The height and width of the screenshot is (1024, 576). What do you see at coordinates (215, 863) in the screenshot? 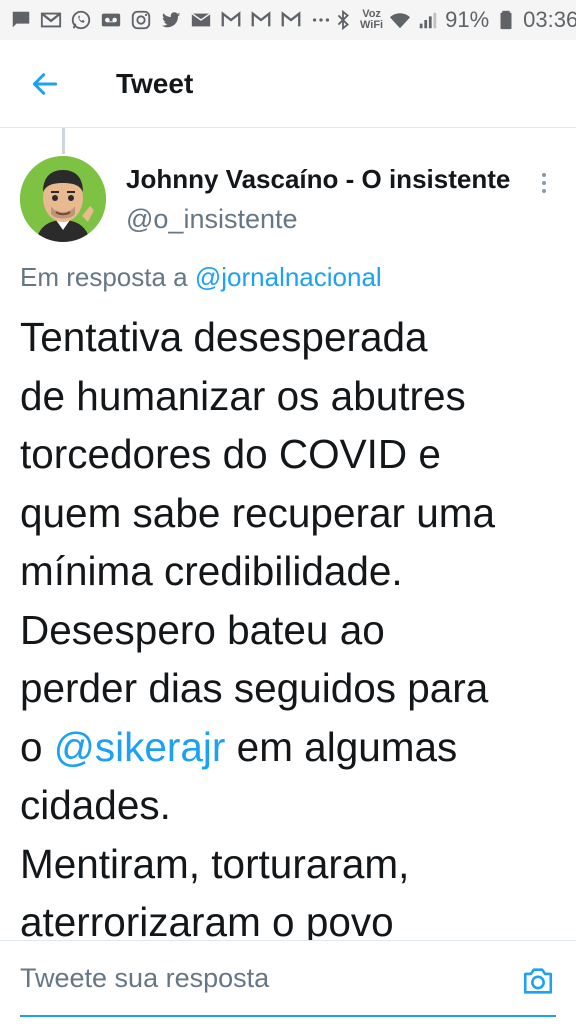
I see `tweet-line: Mentiram, torturaram,` at bounding box center [215, 863].